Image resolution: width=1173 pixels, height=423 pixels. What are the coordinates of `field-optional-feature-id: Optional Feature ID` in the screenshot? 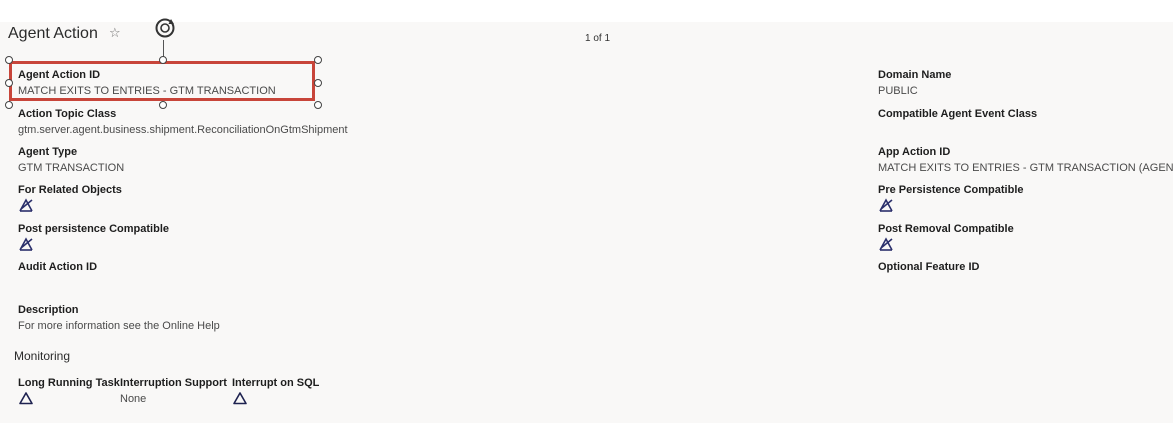 It's located at (928, 268).